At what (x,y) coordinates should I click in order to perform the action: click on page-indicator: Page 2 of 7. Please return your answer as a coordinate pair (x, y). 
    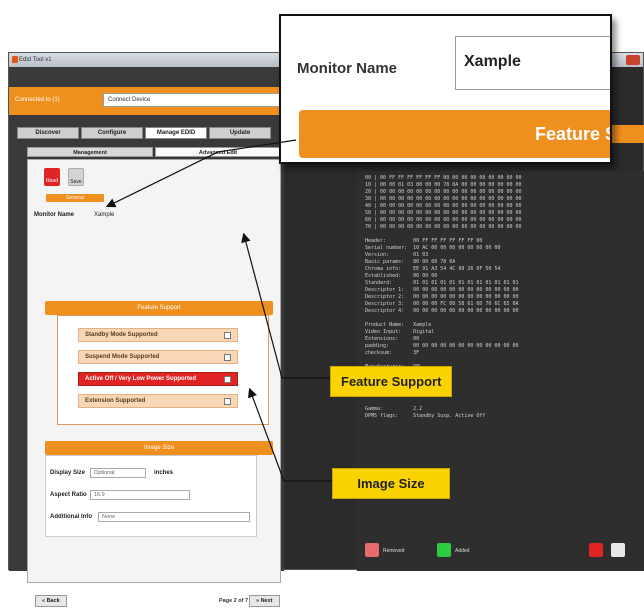
    Looking at the image, I should click on (234, 601).